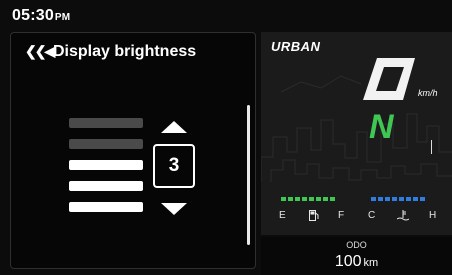 Image resolution: width=452 pixels, height=275 pixels. What do you see at coordinates (314, 215) in the screenshot?
I see `fuel-pump-icon` at bounding box center [314, 215].